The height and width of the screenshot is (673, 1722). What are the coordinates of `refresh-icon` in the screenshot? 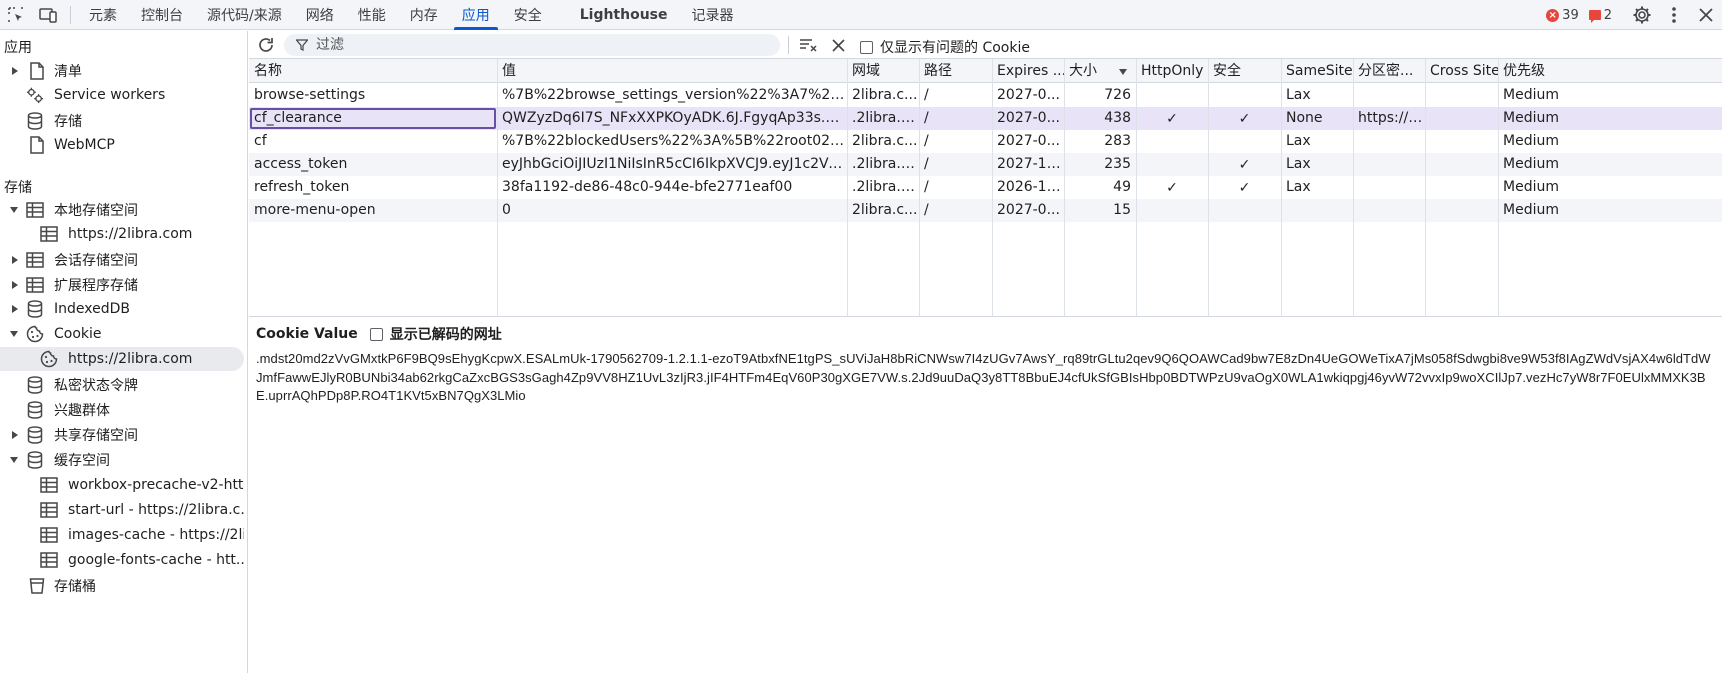 It's located at (266, 45).